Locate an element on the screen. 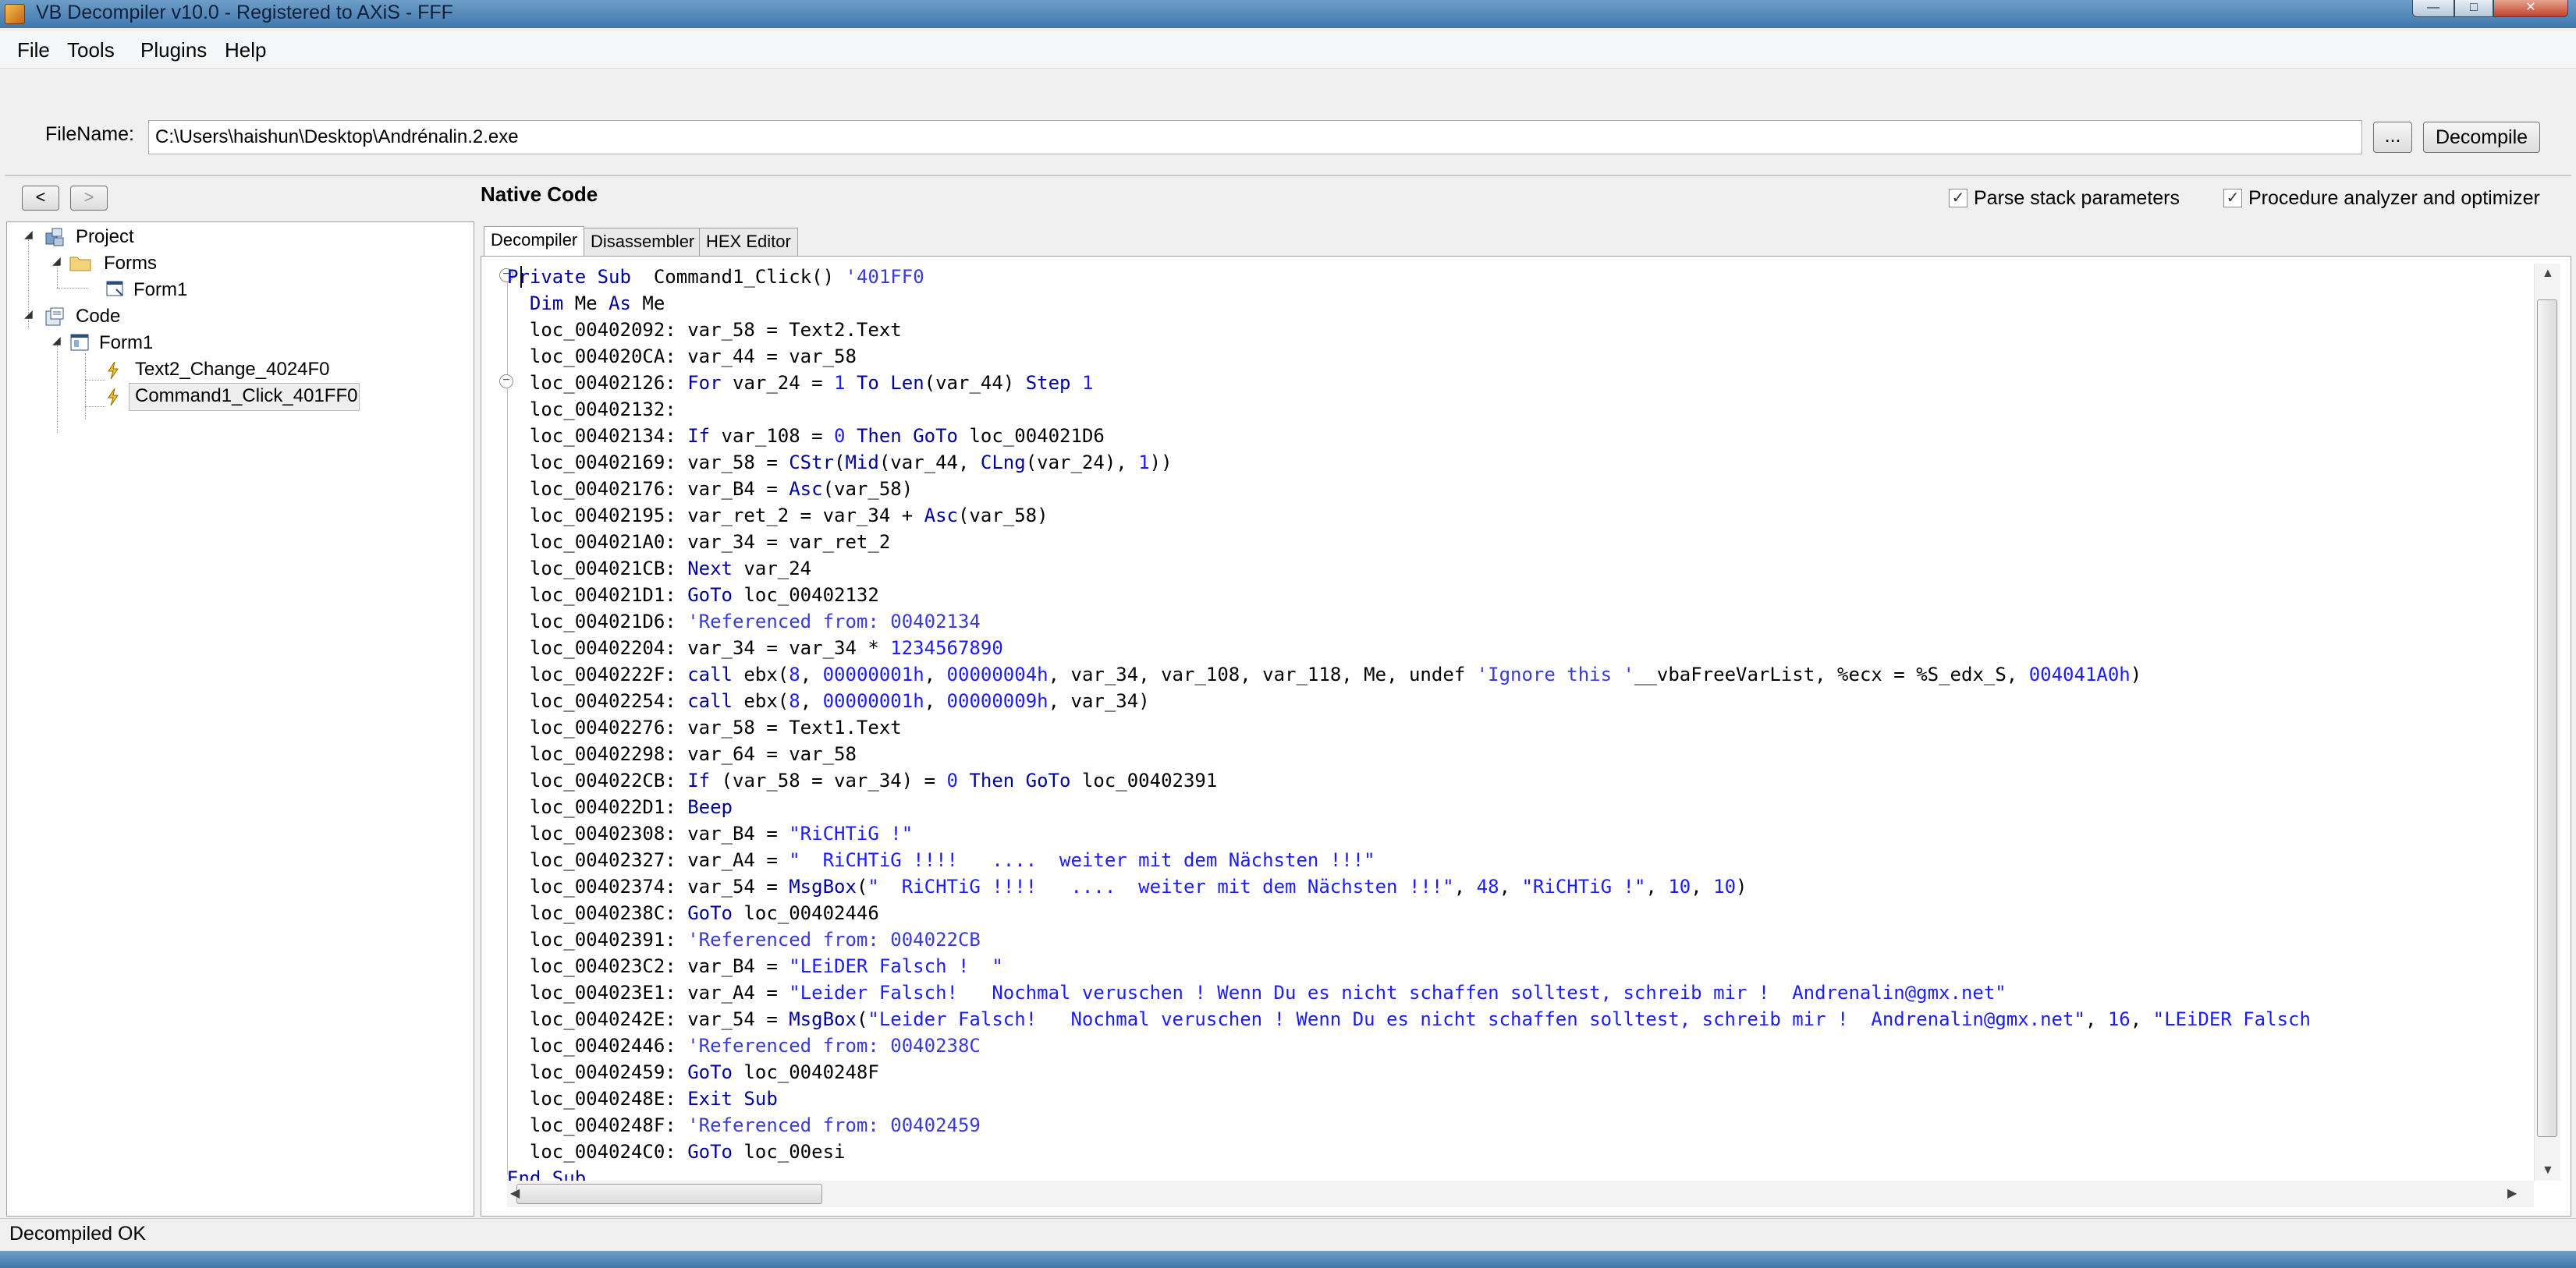 The width and height of the screenshot is (2576, 1268). scroll-right-icon: ▶ is located at coordinates (2512, 1193).